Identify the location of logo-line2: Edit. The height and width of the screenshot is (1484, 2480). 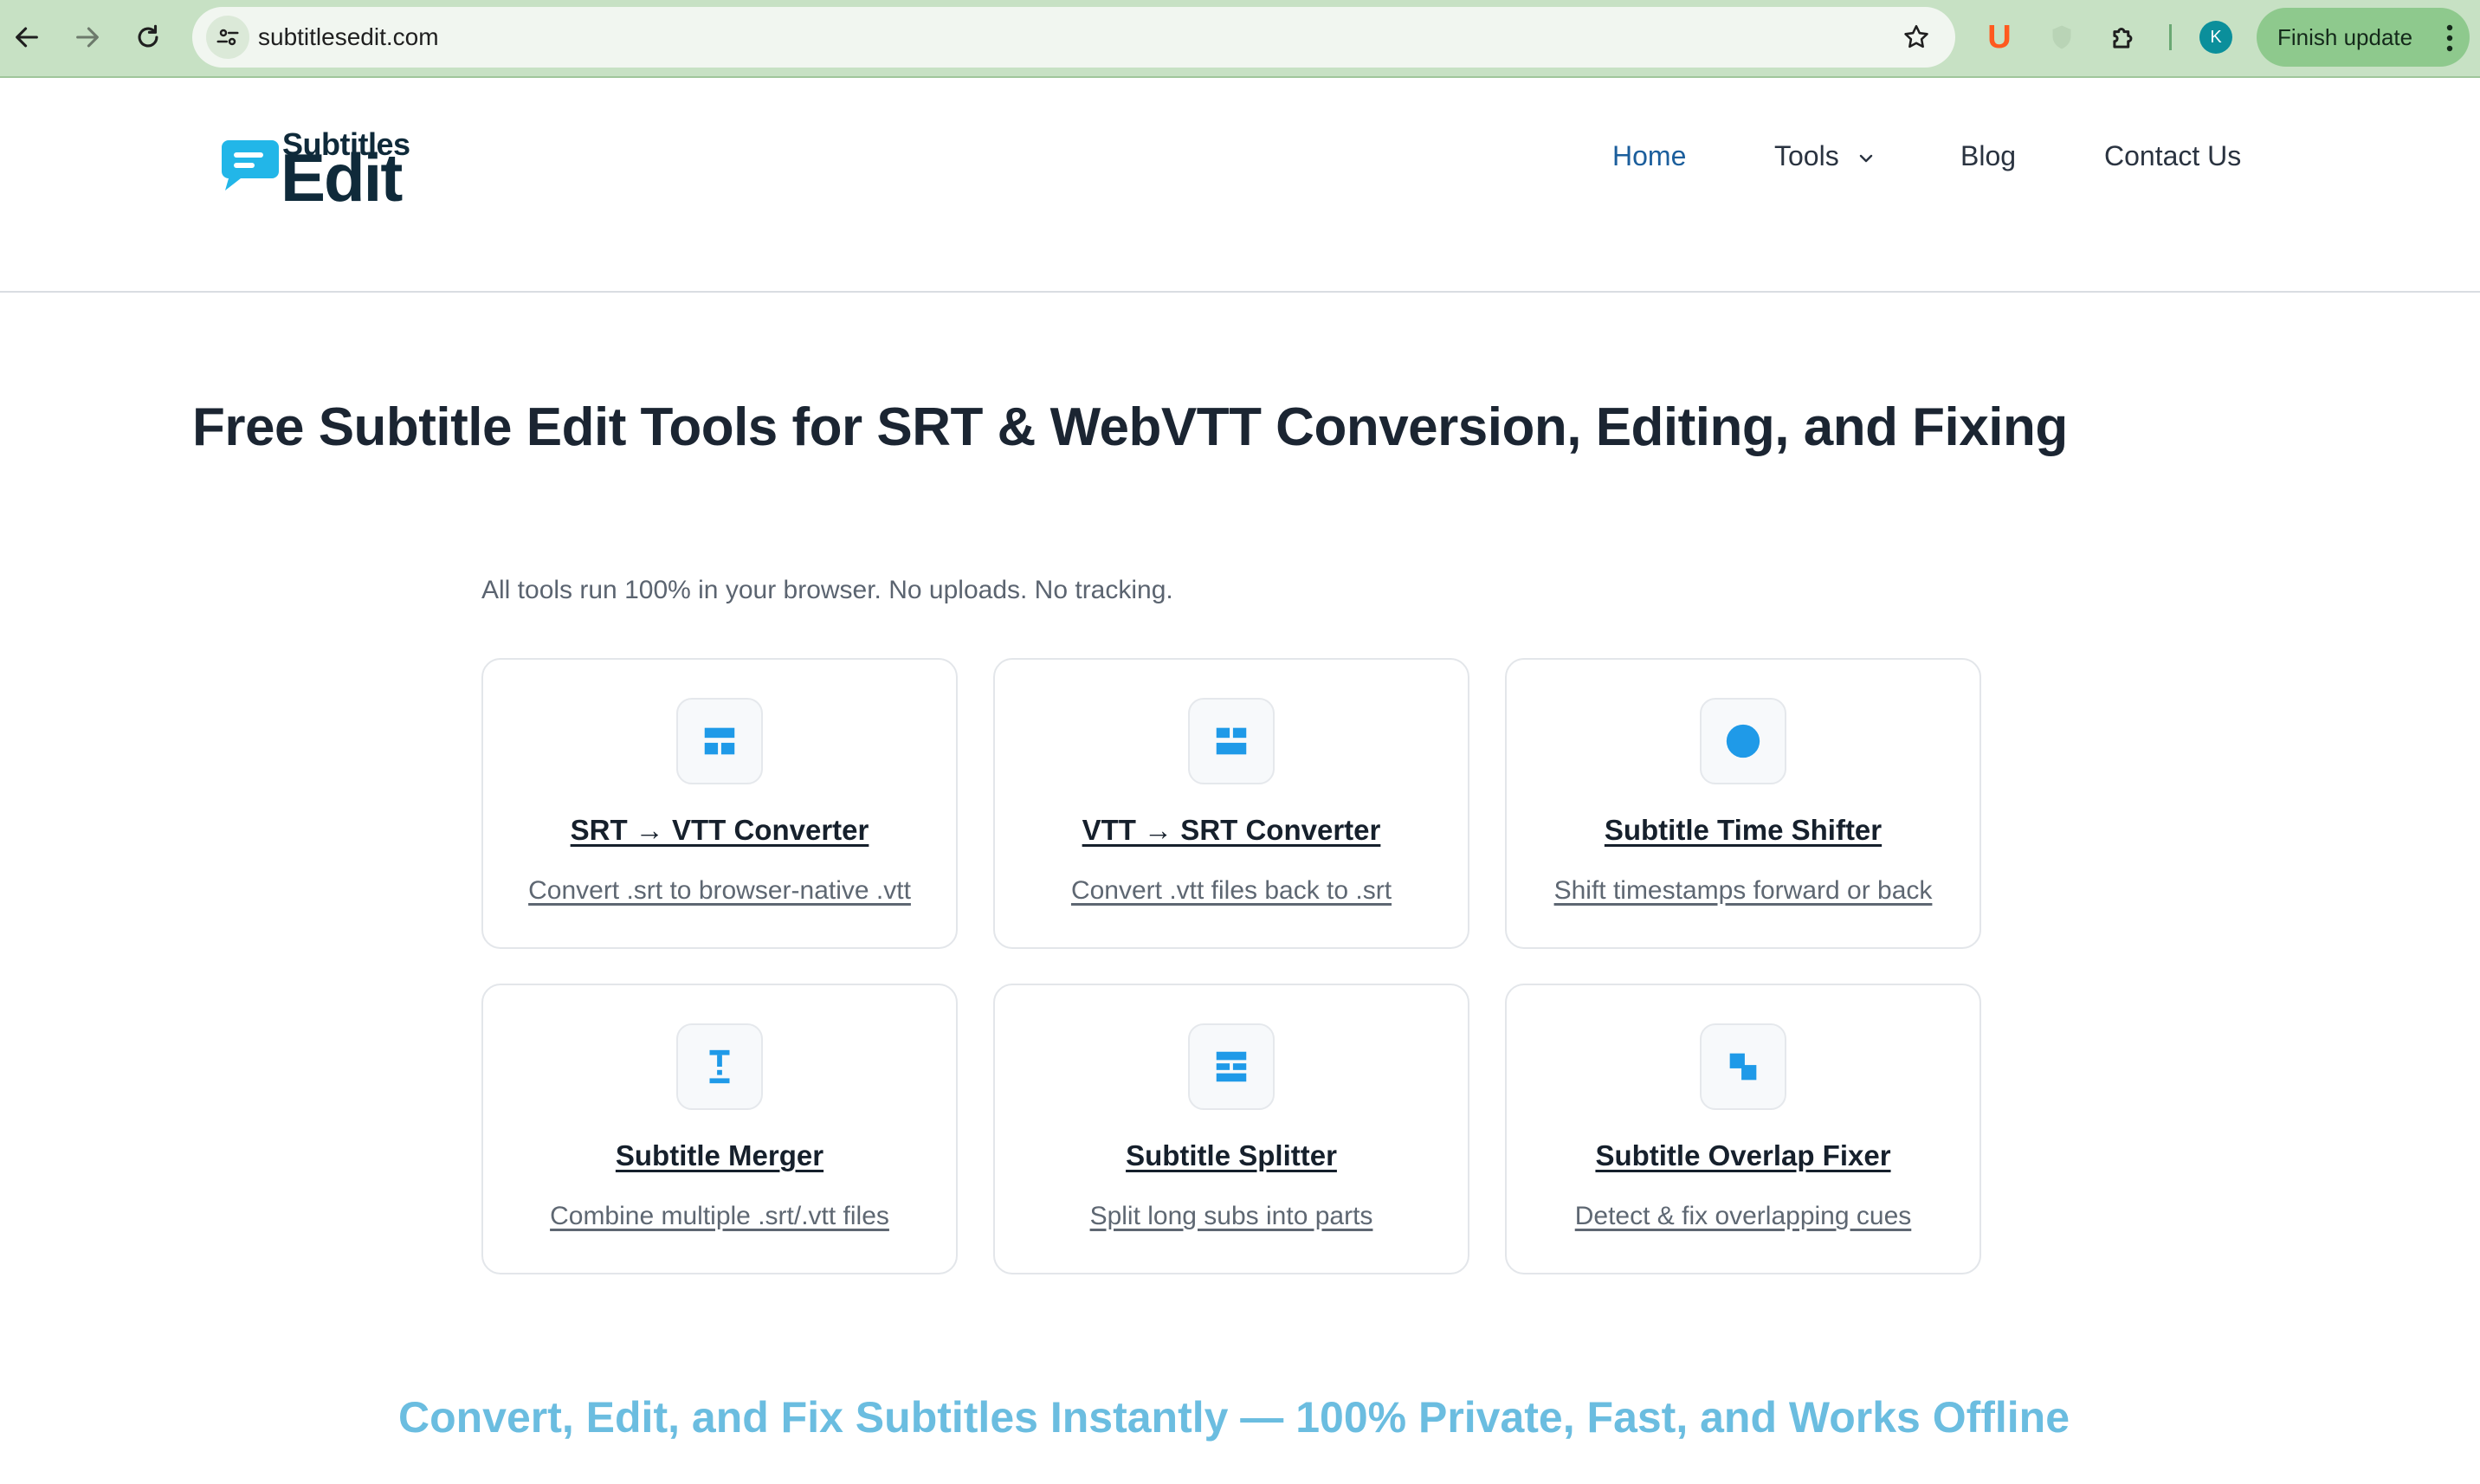
(342, 177).